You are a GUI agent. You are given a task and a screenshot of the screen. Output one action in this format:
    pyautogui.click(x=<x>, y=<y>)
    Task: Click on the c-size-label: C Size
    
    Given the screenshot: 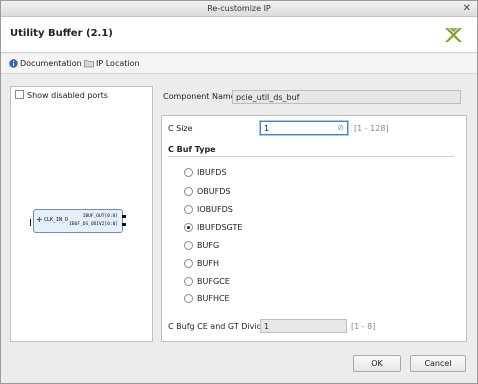 What is the action you would take?
    pyautogui.click(x=180, y=128)
    